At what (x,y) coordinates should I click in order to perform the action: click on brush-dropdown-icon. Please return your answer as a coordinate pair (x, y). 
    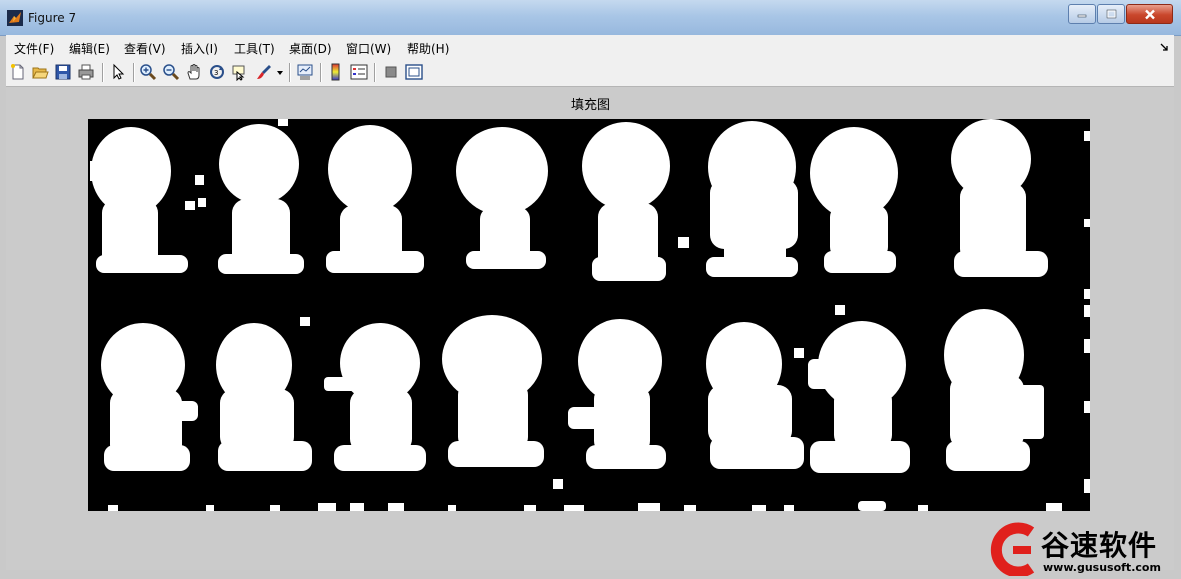
    Looking at the image, I should click on (280, 73).